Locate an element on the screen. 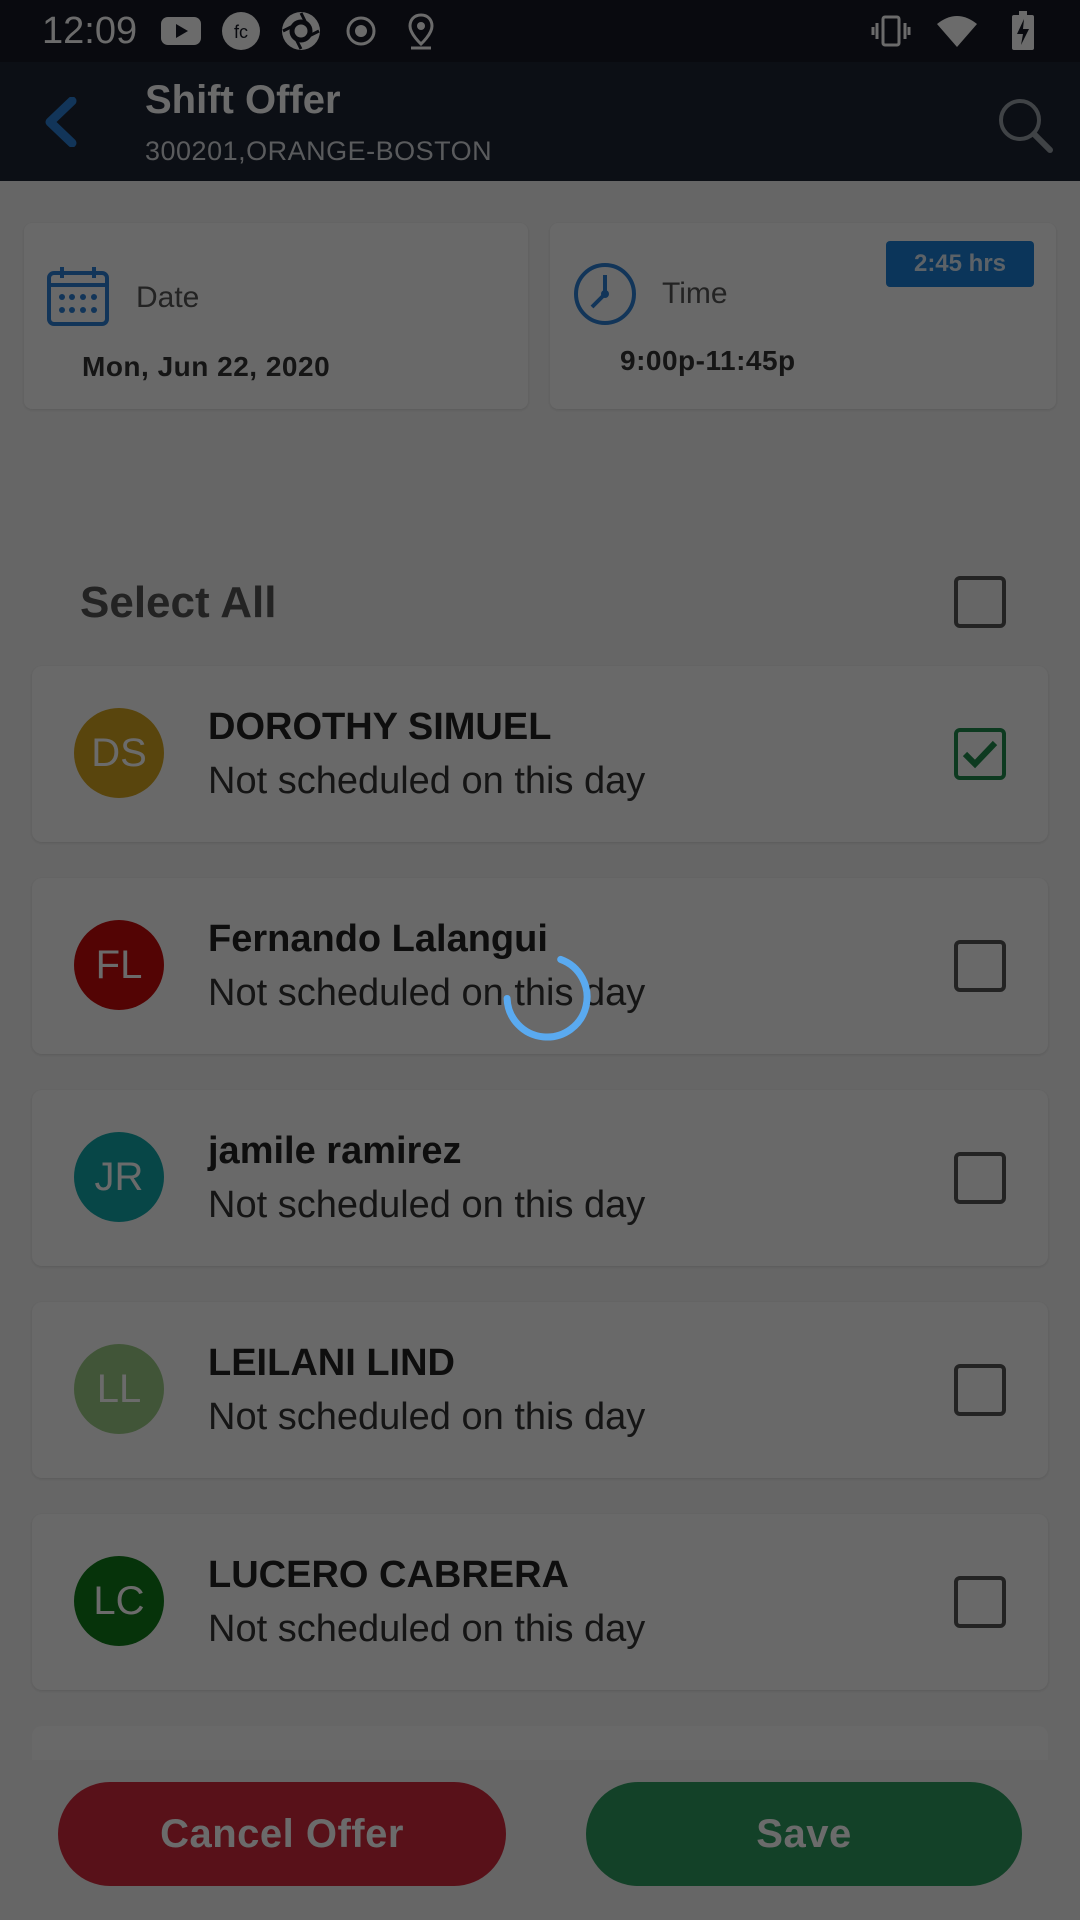 Image resolution: width=1080 pixels, height=1920 pixels. location-pin-icon is located at coordinates (421, 31).